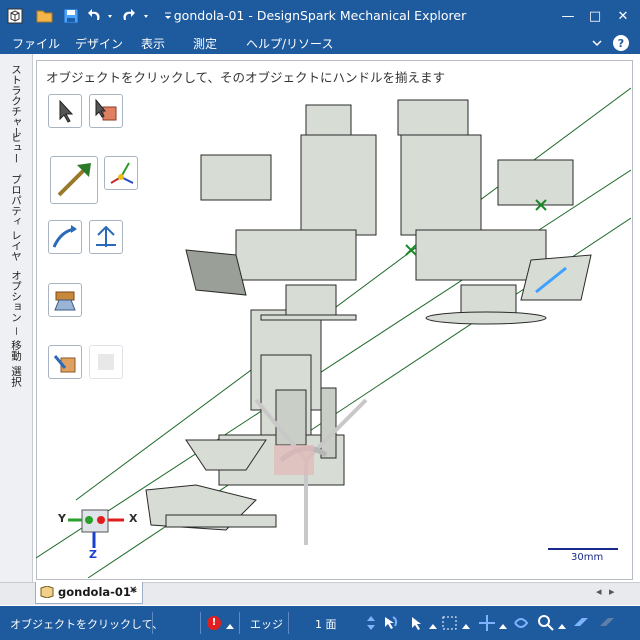 The height and width of the screenshot is (640, 640). I want to click on selection-count: 1 面, so click(326, 624).